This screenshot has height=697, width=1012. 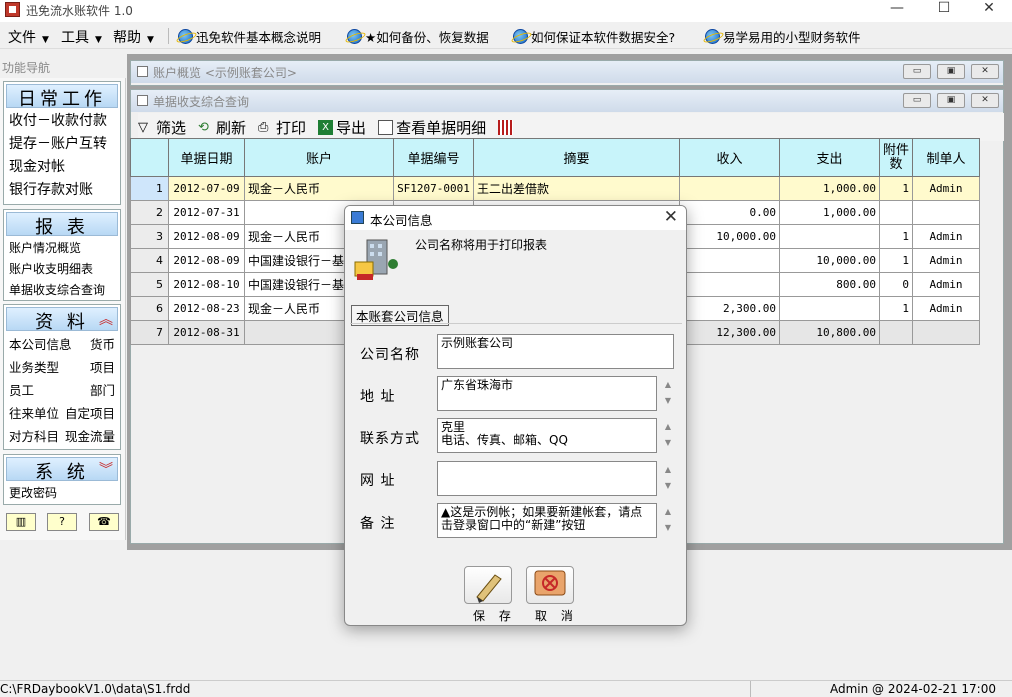 I want to click on nav-item-partner: 往来单位, so click(x=34, y=413).